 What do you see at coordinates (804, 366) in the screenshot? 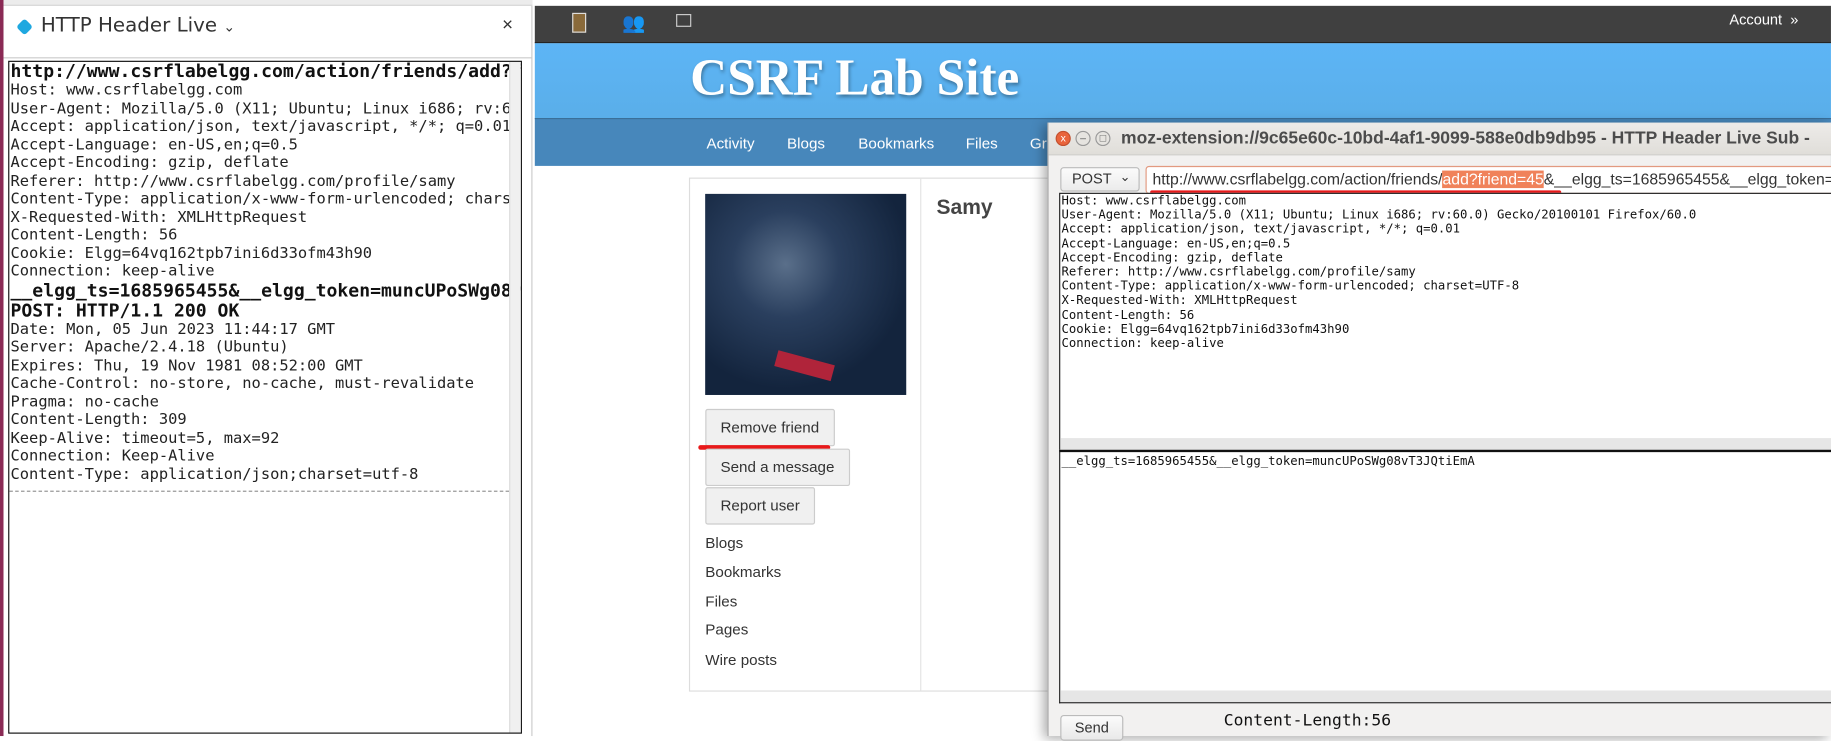
I see `avatar-keyboard` at bounding box center [804, 366].